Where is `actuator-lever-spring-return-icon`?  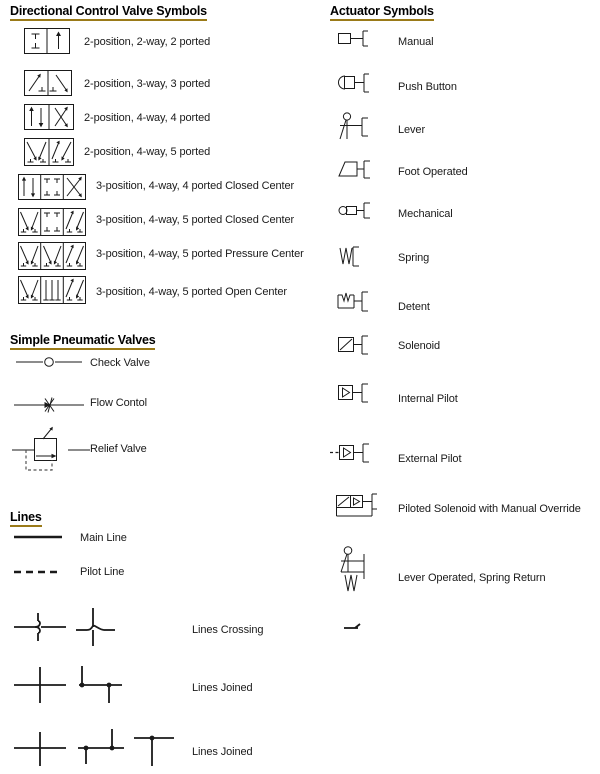 actuator-lever-spring-return-icon is located at coordinates (356, 570).